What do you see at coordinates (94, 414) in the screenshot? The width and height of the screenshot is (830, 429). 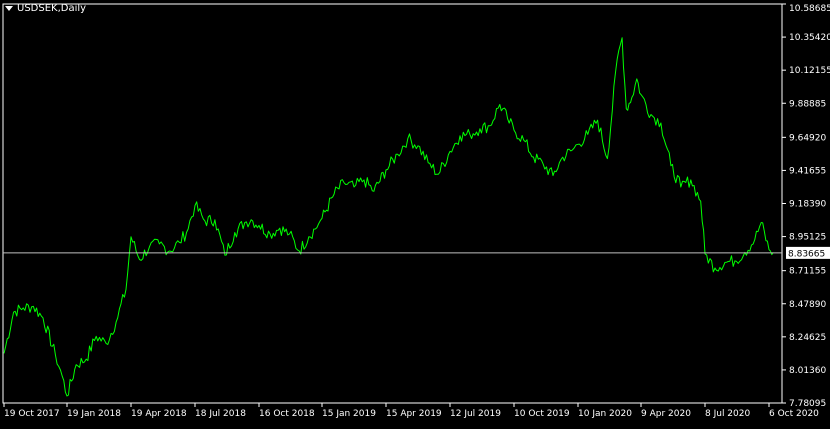 I see `x-tick-label: 19 Jan 2018` at bounding box center [94, 414].